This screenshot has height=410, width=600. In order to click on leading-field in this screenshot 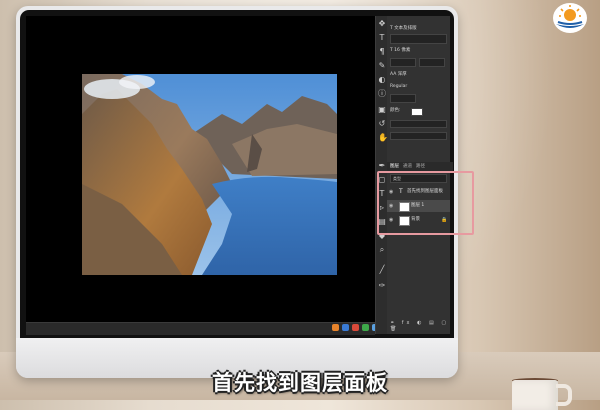, I will do `click(403, 62)`.